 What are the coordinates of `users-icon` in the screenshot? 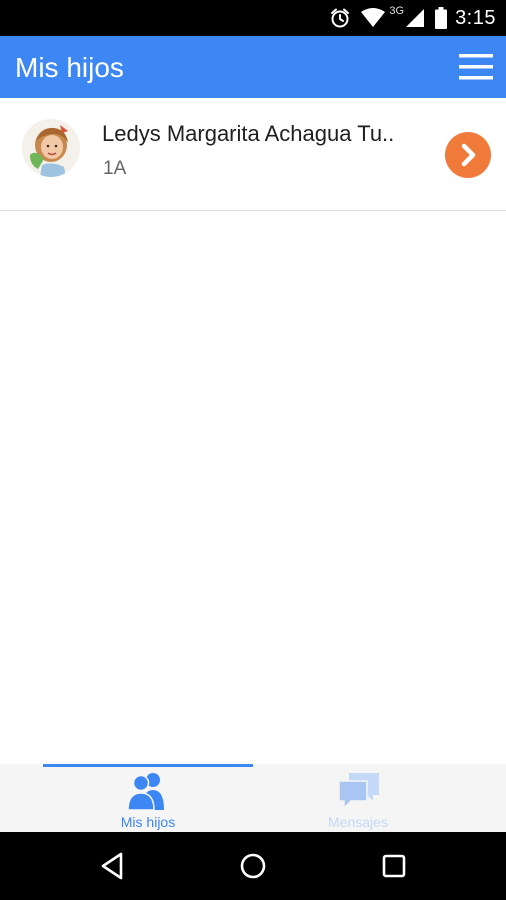 It's located at (149, 793).